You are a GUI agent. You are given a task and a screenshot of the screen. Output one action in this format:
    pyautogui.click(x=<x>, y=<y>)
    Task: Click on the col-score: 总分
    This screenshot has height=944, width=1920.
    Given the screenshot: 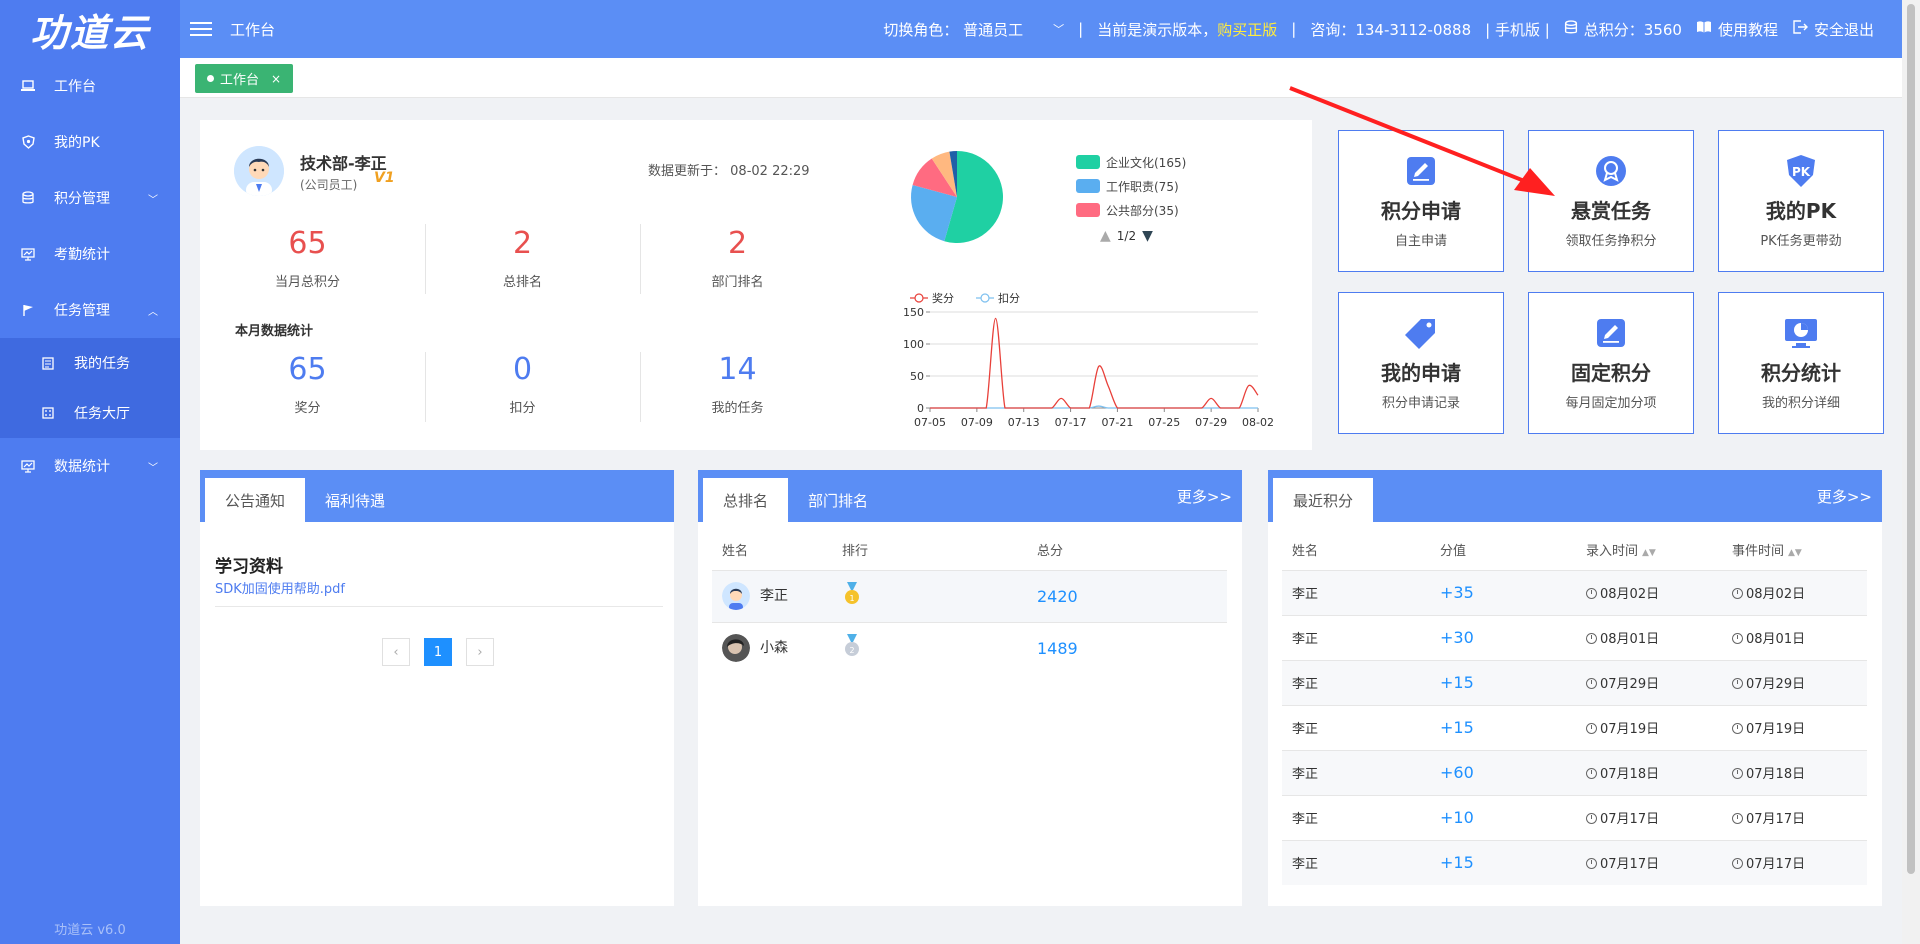 What is the action you would take?
    pyautogui.click(x=1050, y=552)
    